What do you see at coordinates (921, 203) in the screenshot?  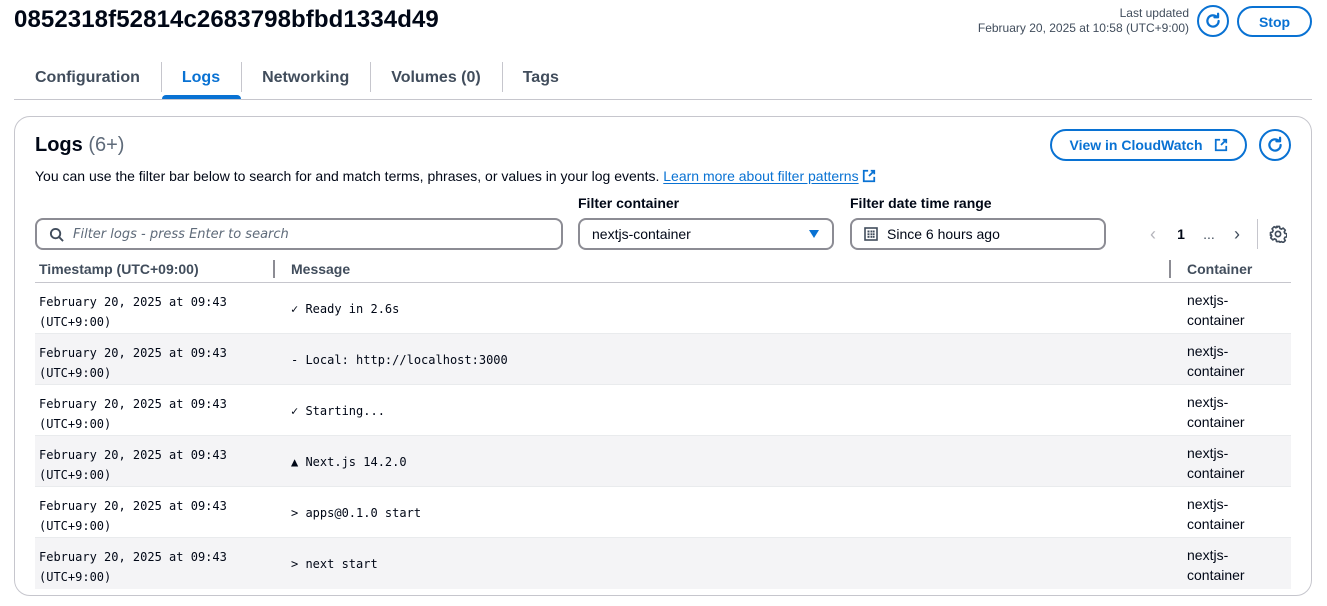 I see `filter-date-label: Filter date time range` at bounding box center [921, 203].